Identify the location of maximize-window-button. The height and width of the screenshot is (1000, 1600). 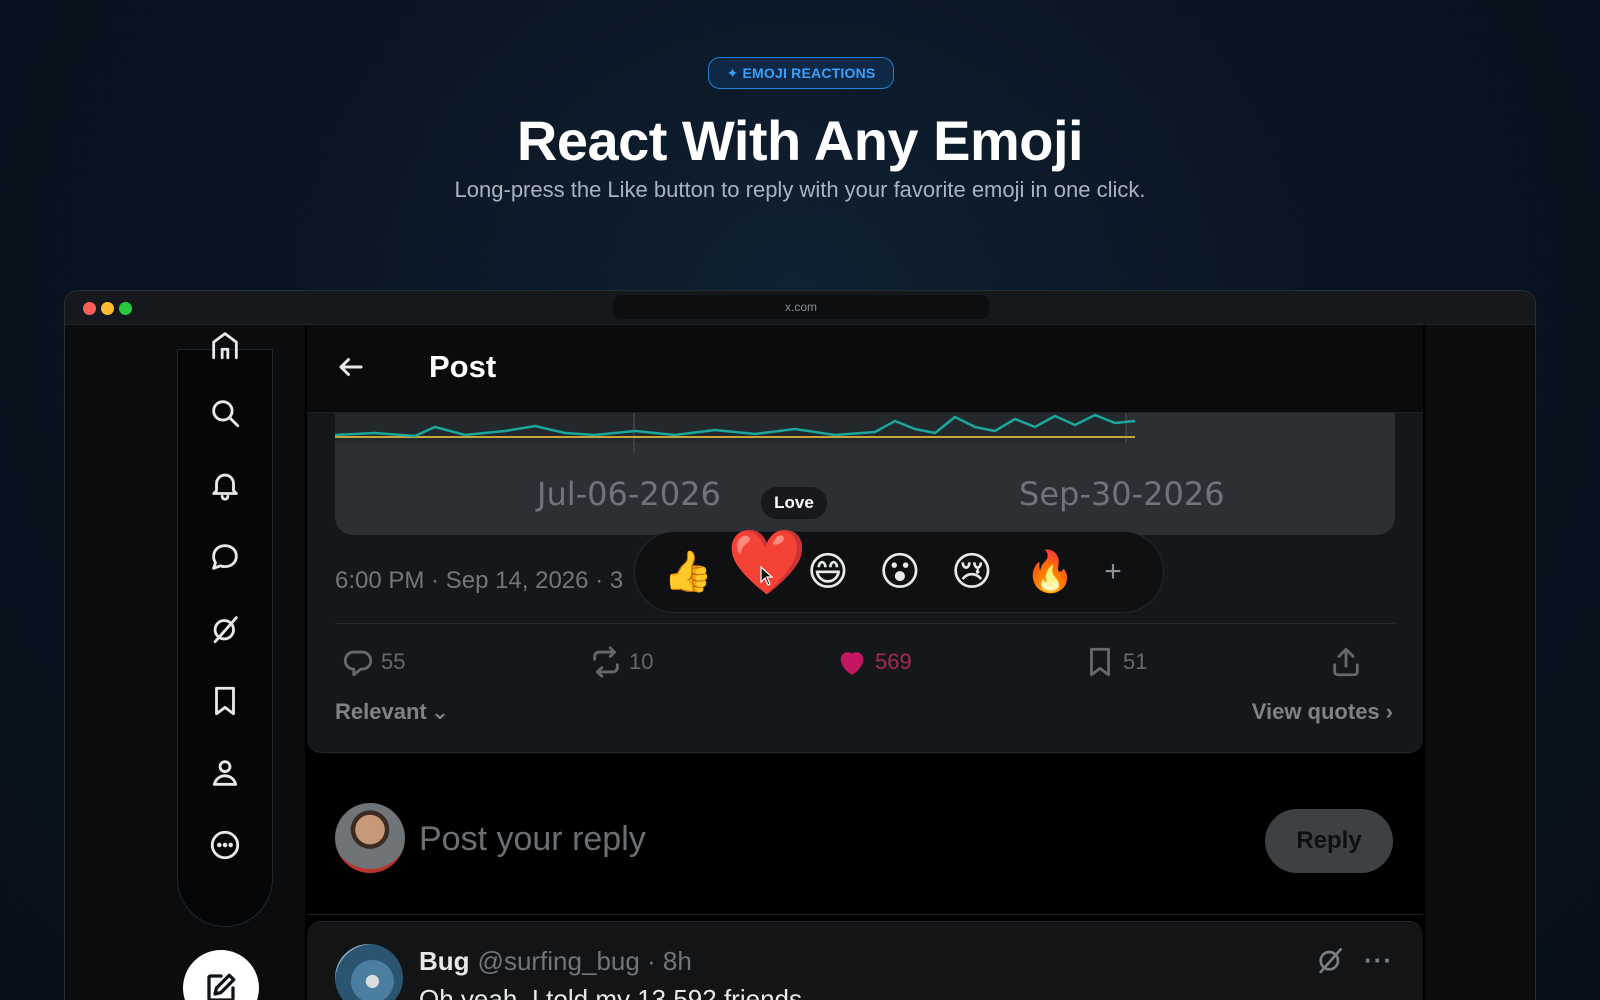
(125, 308).